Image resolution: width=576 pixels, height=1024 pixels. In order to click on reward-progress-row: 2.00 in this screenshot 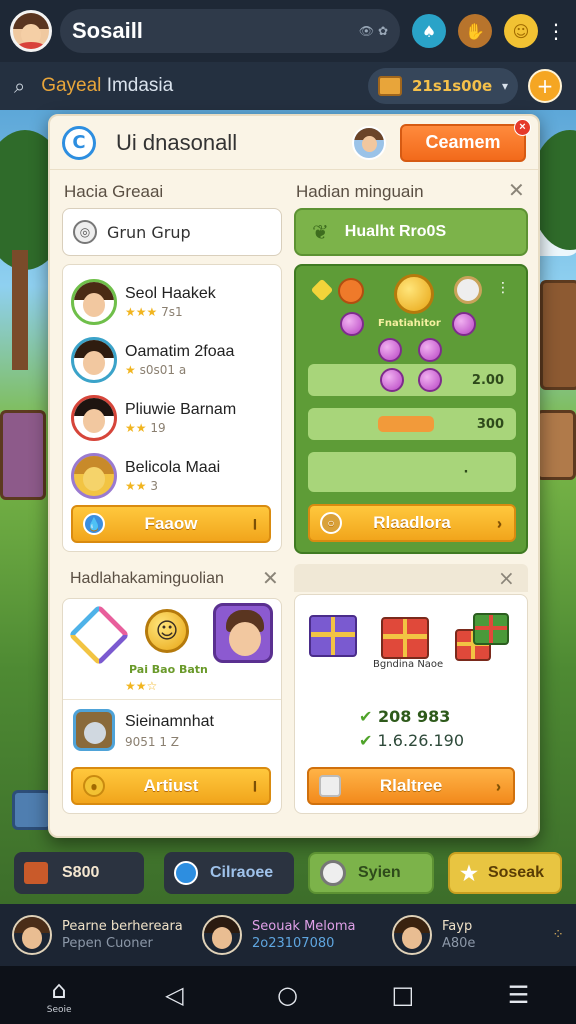, I will do `click(412, 380)`.